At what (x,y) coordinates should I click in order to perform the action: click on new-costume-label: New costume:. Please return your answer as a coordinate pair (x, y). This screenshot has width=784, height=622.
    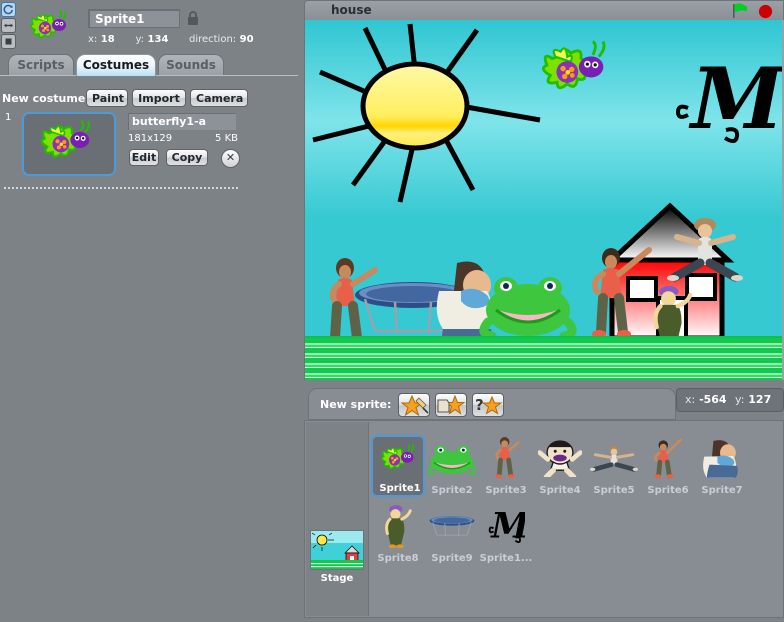
    Looking at the image, I should click on (46, 98).